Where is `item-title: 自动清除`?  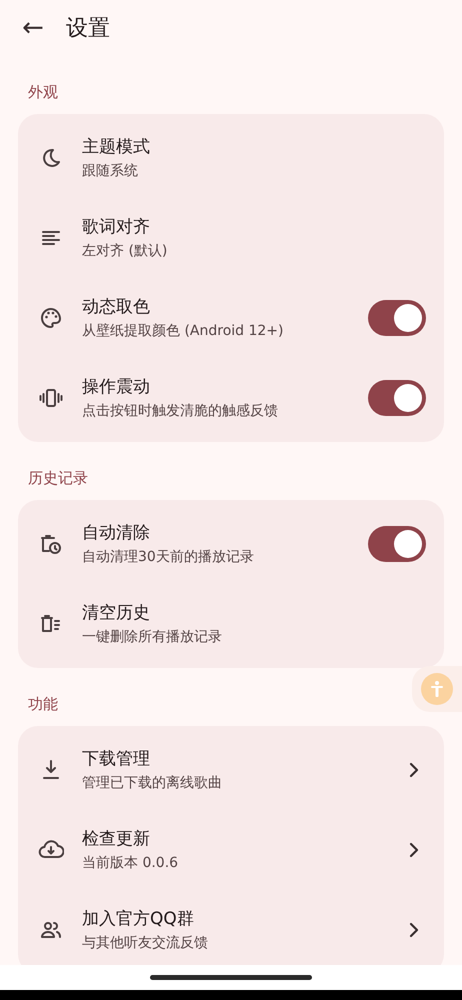 item-title: 自动清除 is located at coordinates (116, 533).